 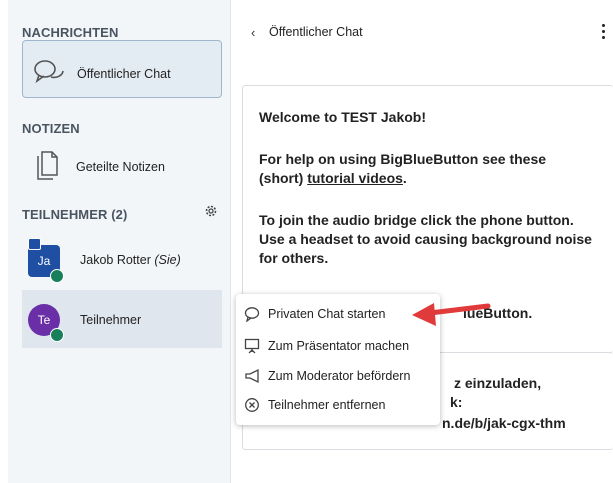 I want to click on presenter-icon, so click(x=34, y=244).